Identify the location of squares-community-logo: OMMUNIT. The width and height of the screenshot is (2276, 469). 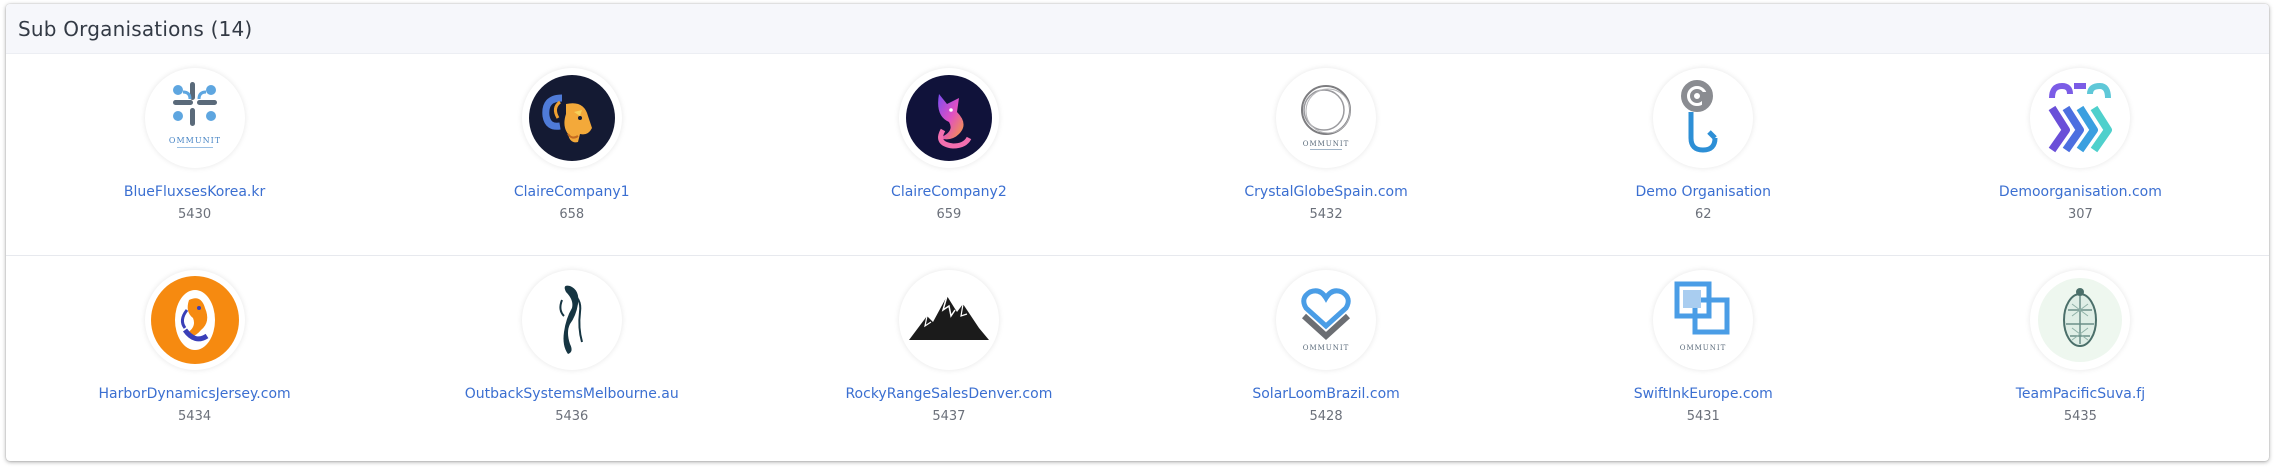
(1703, 320).